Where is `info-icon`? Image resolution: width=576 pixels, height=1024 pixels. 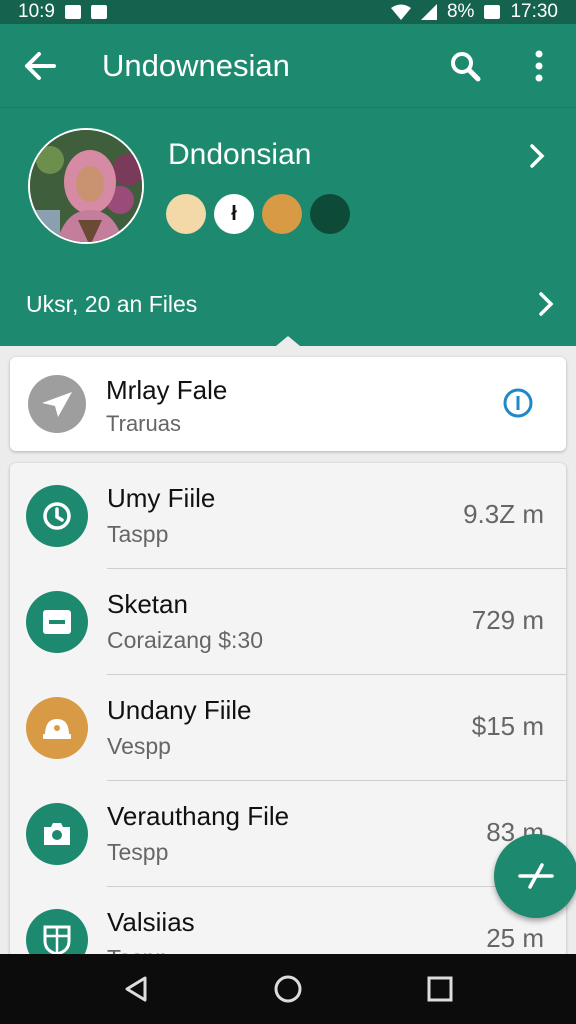
info-icon is located at coordinates (518, 403).